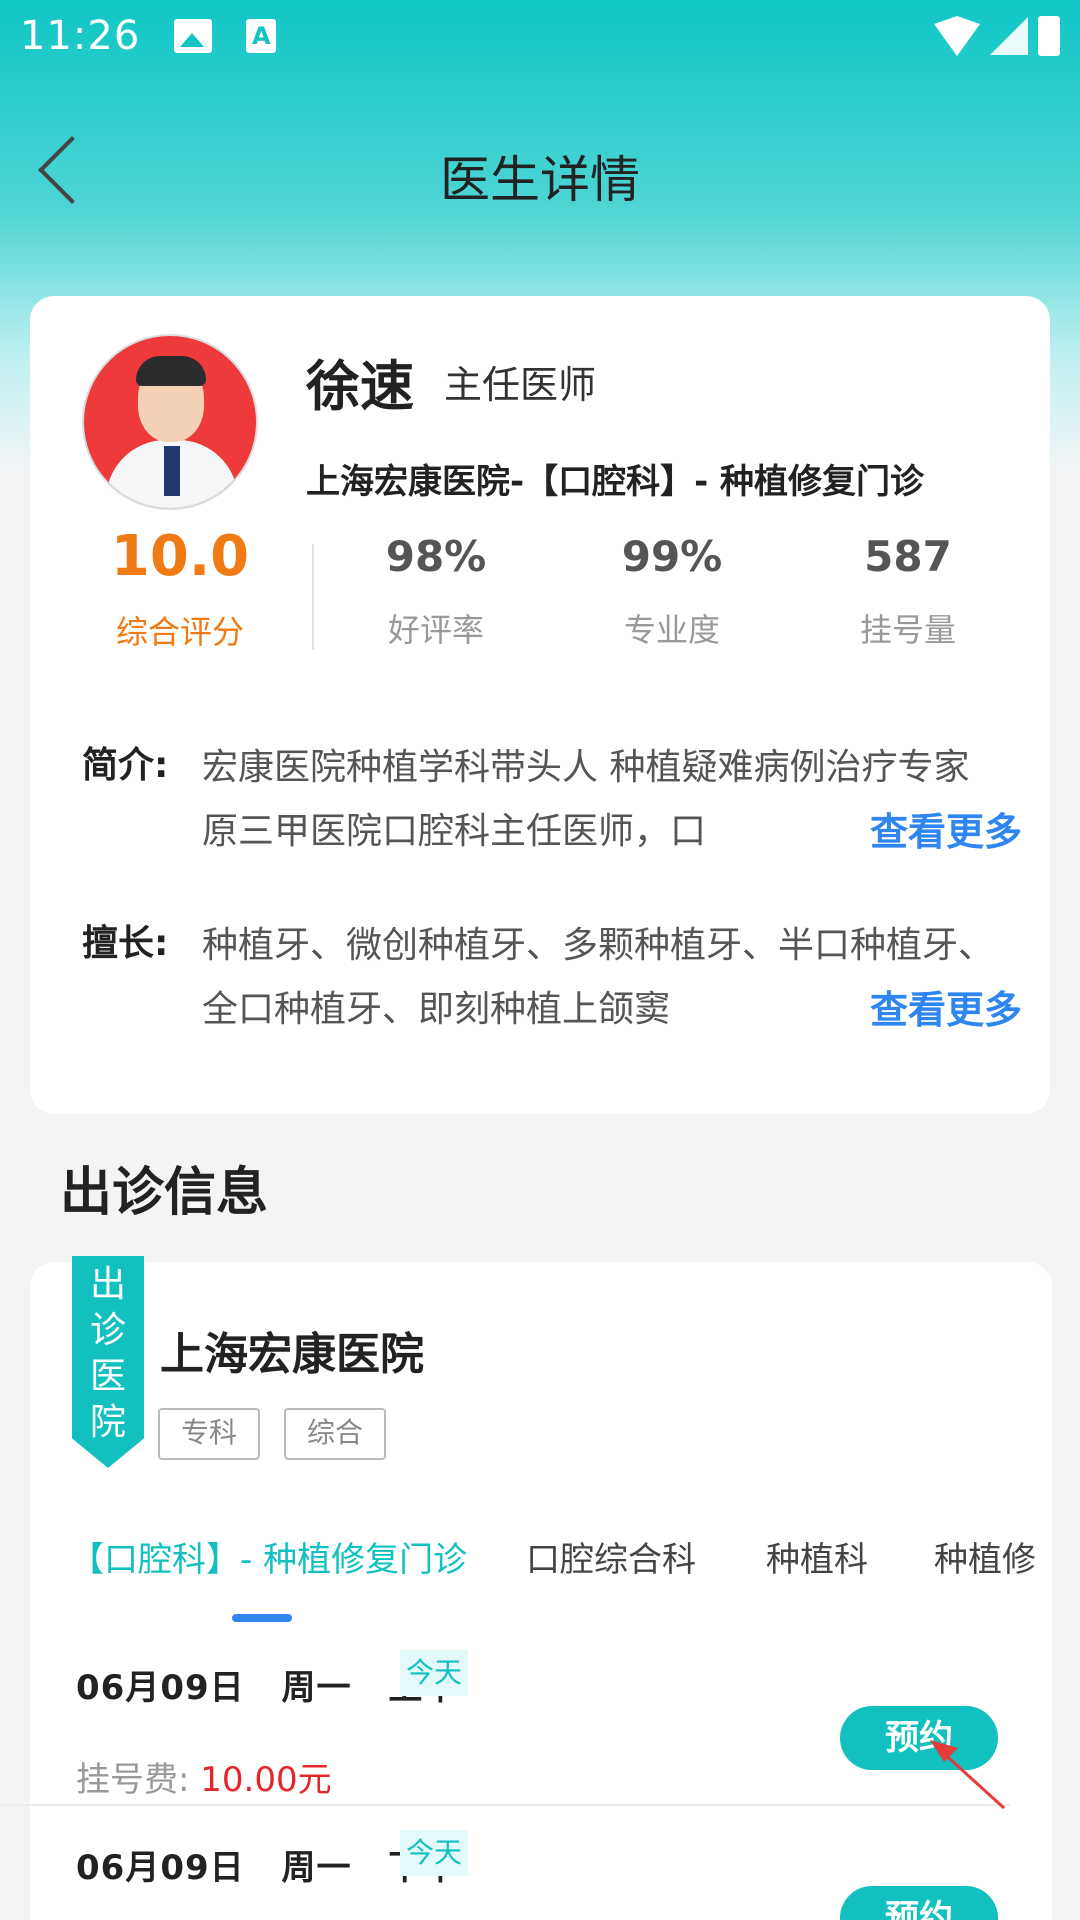 Image resolution: width=1080 pixels, height=1920 pixels. I want to click on status-bar: 11:26 A, so click(540, 36).